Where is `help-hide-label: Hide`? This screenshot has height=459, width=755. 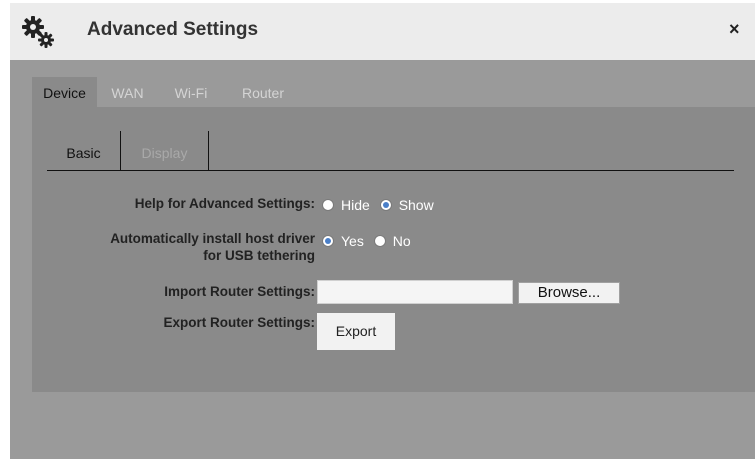 help-hide-label: Hide is located at coordinates (355, 205).